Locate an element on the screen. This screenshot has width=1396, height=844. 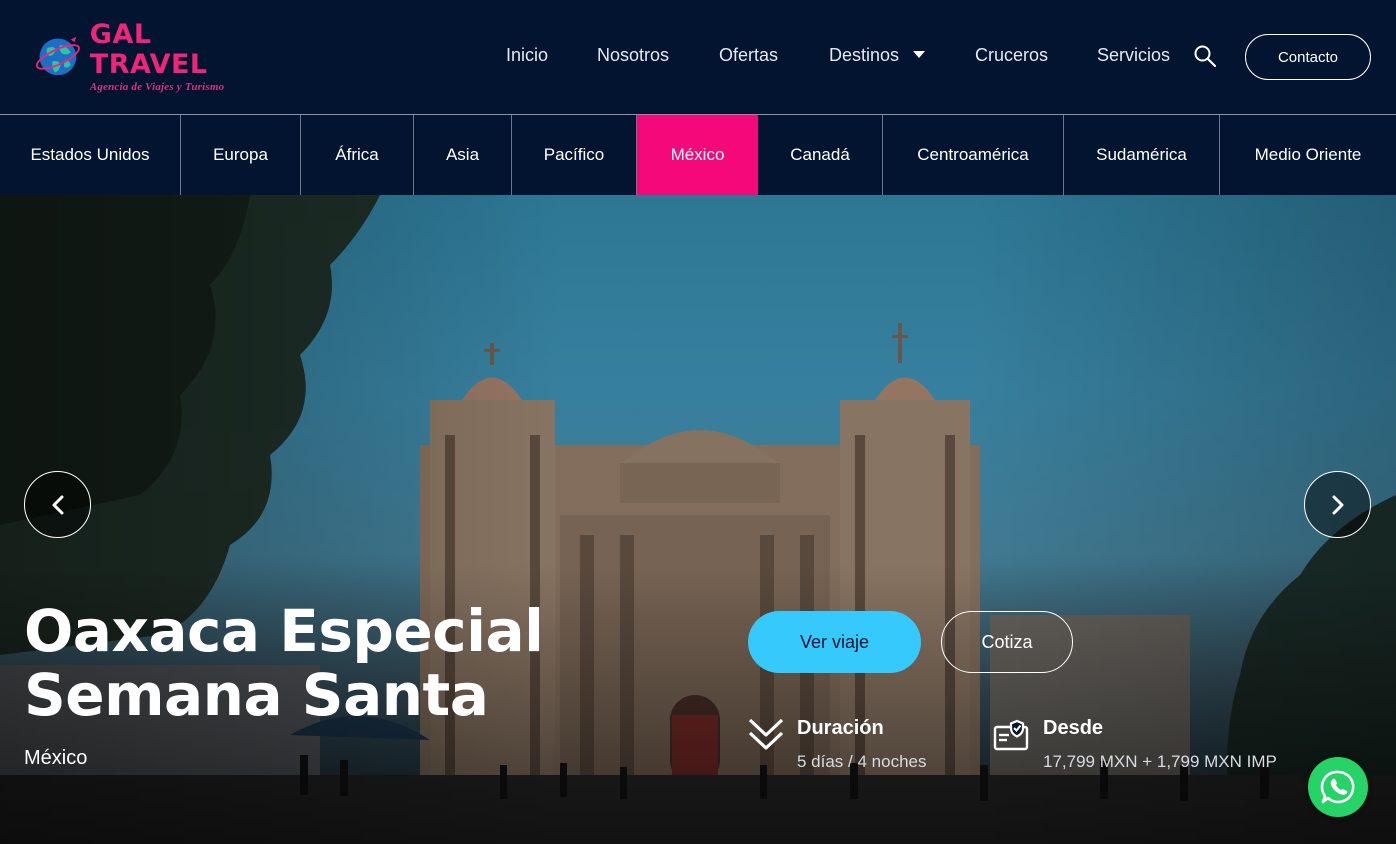
chevron-right-icon is located at coordinates (1337, 504).